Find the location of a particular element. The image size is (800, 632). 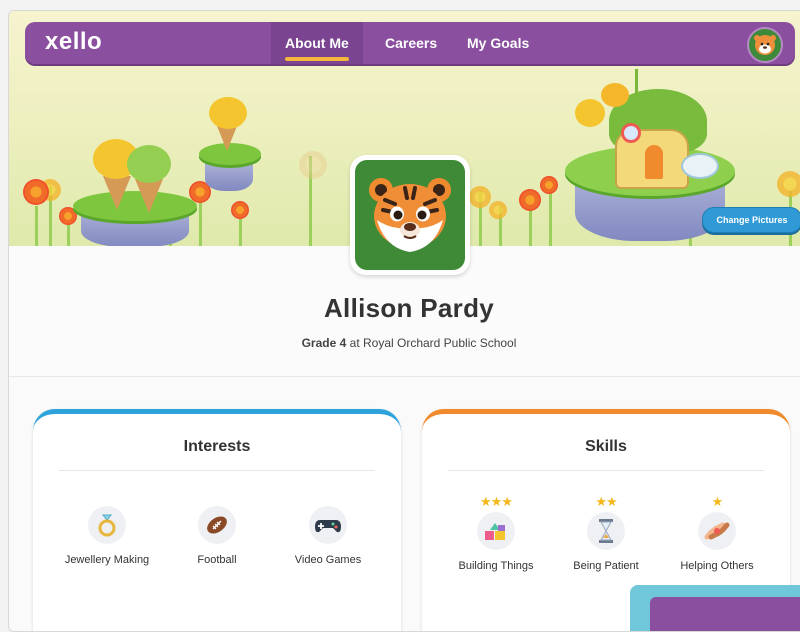

skill-item: ★★★ Building Things is located at coordinates (496, 533).